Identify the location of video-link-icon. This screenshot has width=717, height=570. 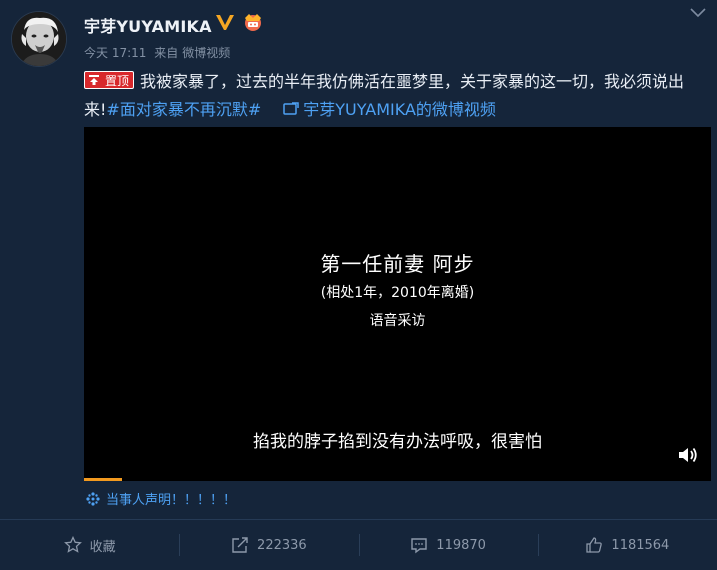
(291, 108).